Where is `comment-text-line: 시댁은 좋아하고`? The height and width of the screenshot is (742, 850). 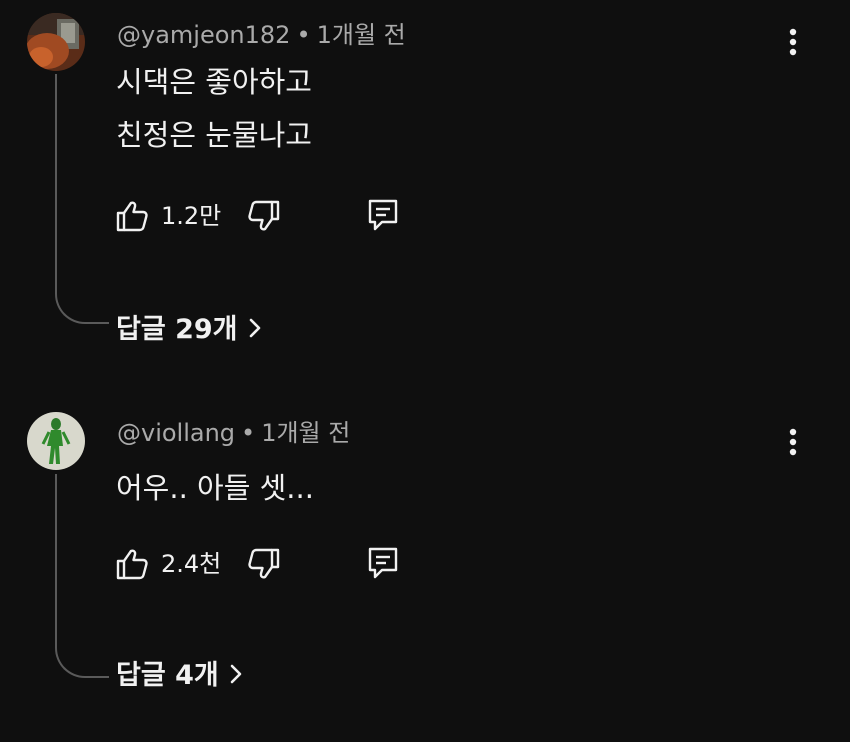 comment-text-line: 시댁은 좋아하고 is located at coordinates (214, 82).